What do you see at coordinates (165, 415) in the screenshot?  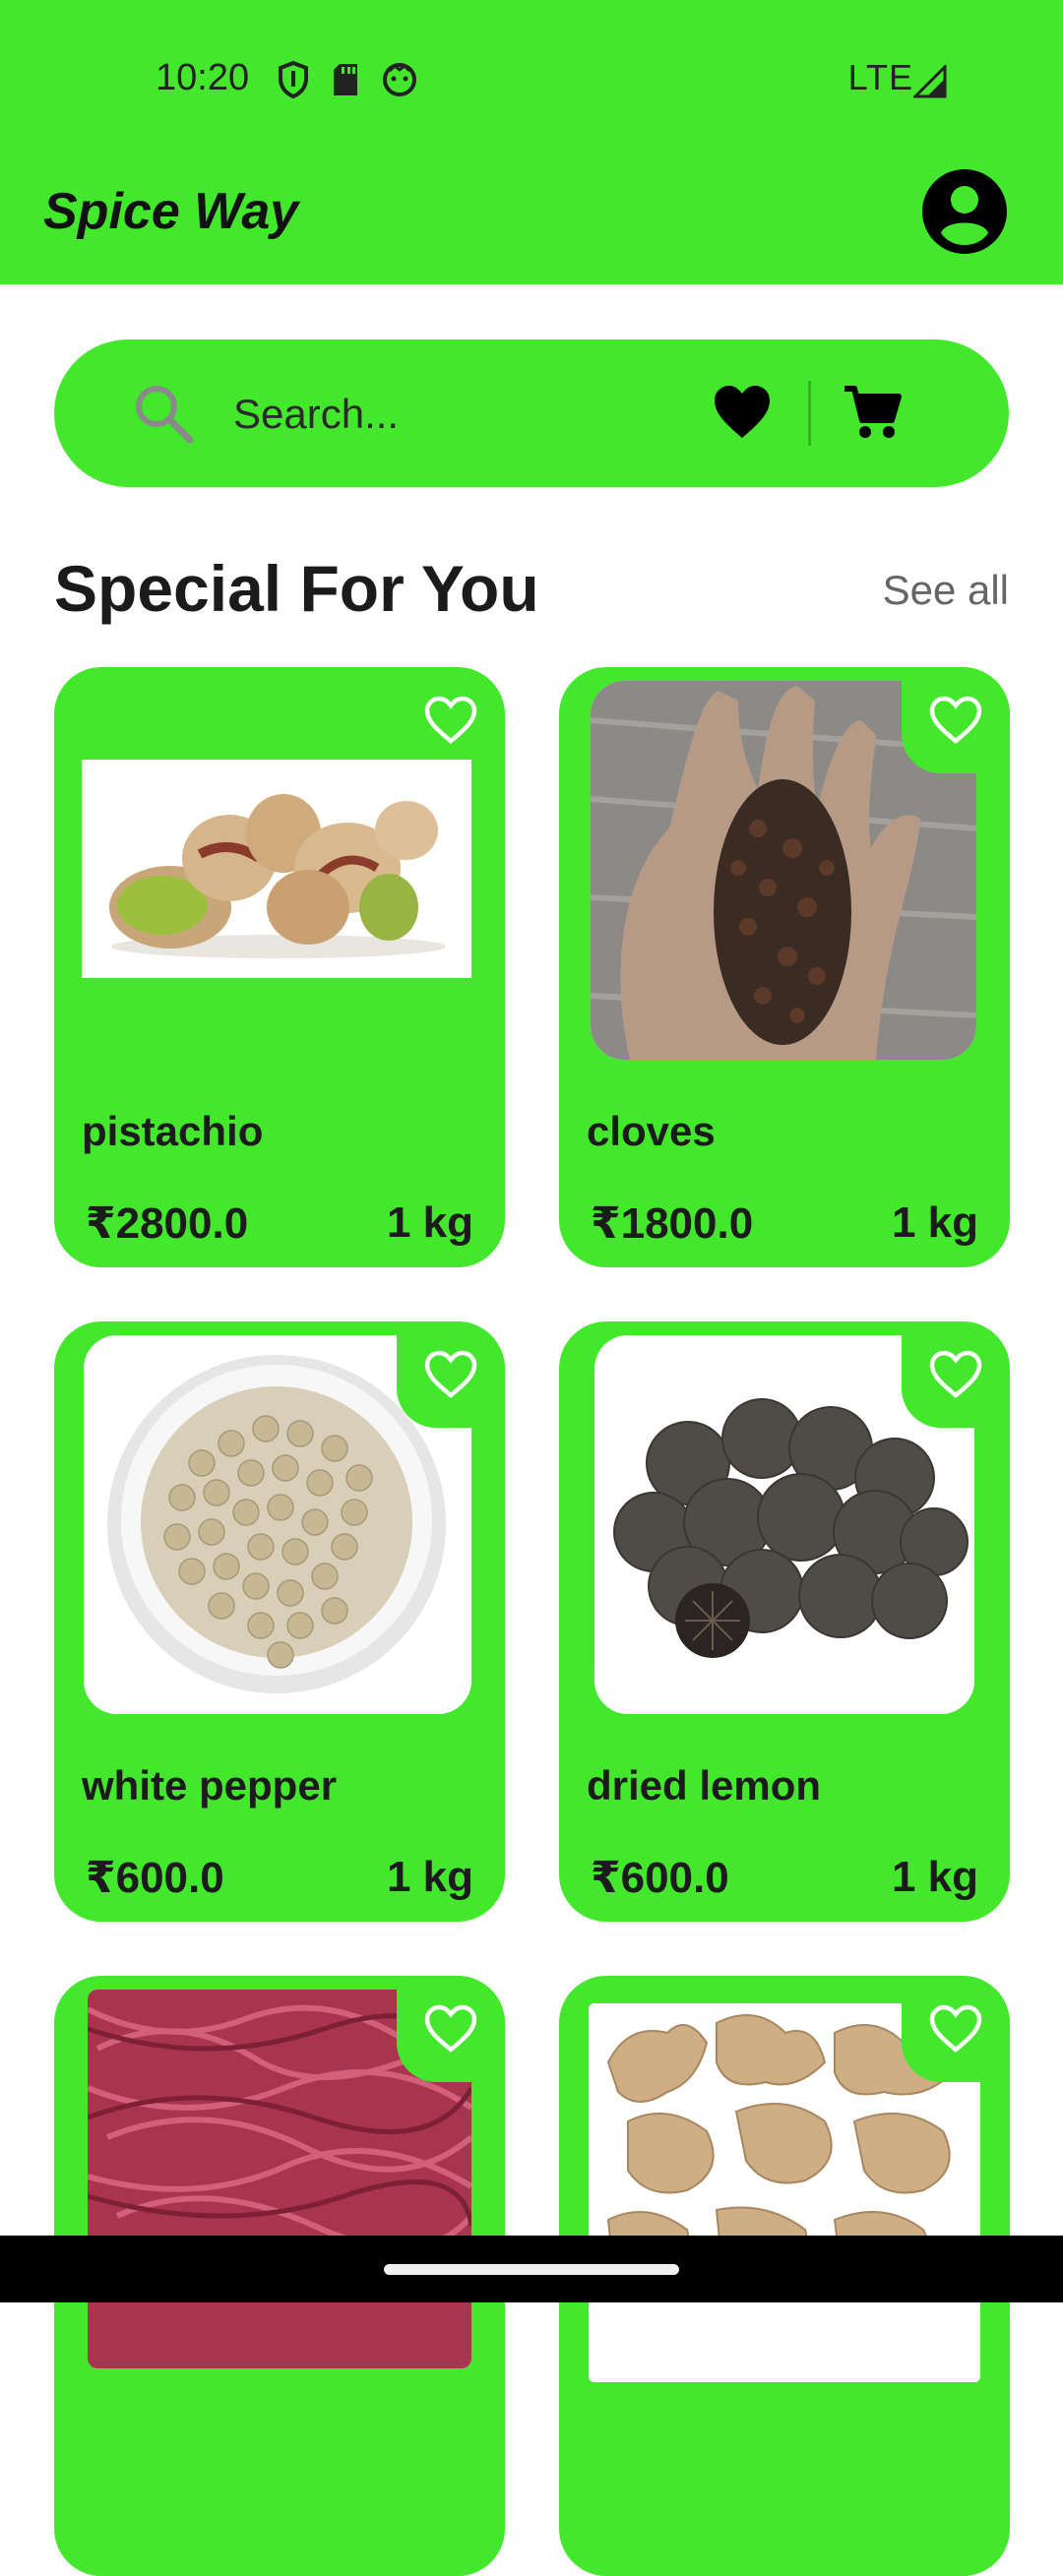 I see `search-icon` at bounding box center [165, 415].